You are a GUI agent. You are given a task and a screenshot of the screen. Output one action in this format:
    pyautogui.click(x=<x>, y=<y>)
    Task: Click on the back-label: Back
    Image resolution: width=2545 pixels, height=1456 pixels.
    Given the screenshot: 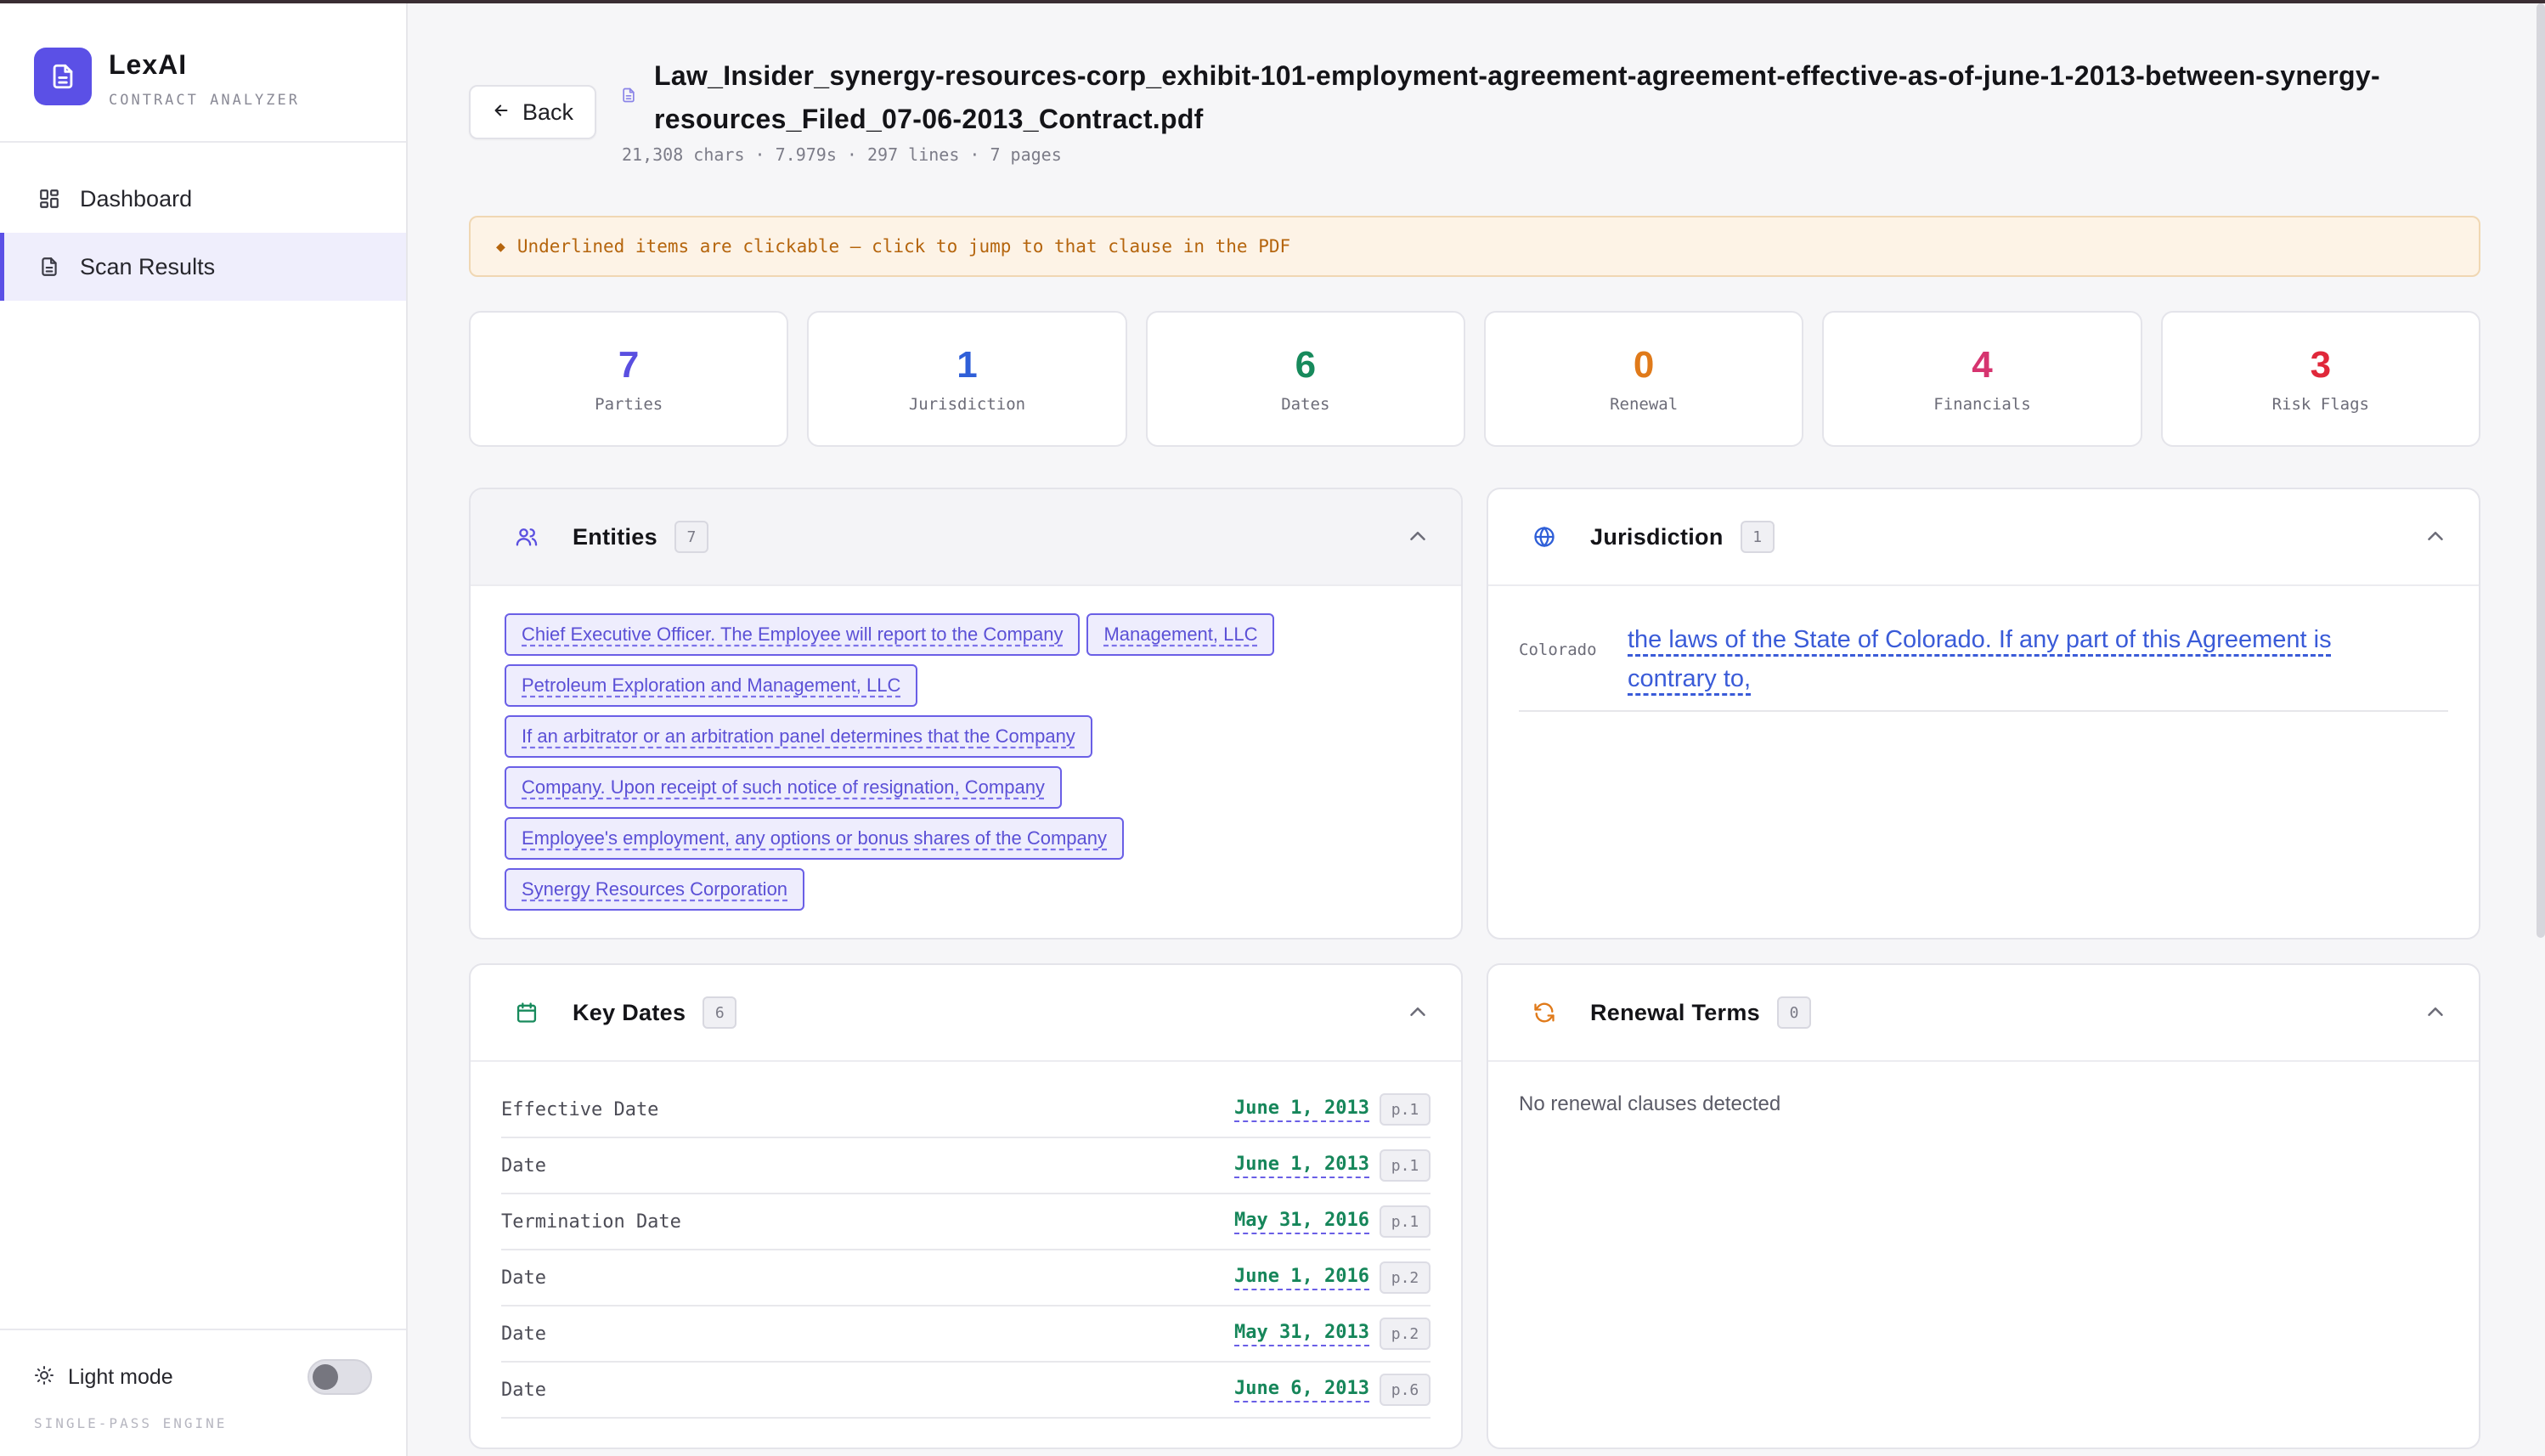 What is the action you would take?
    pyautogui.click(x=548, y=112)
    